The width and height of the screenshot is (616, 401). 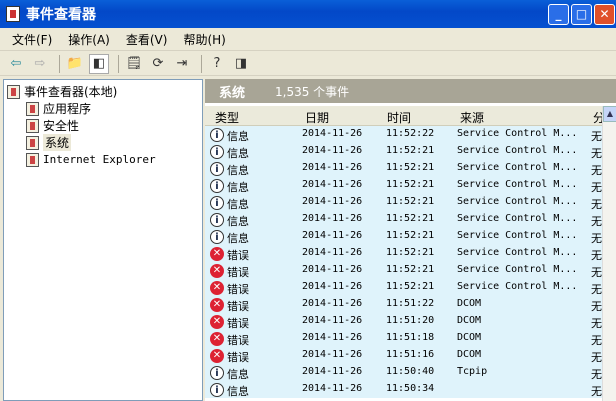 What do you see at coordinates (32, 39) in the screenshot?
I see `menu-file: 文件(F)` at bounding box center [32, 39].